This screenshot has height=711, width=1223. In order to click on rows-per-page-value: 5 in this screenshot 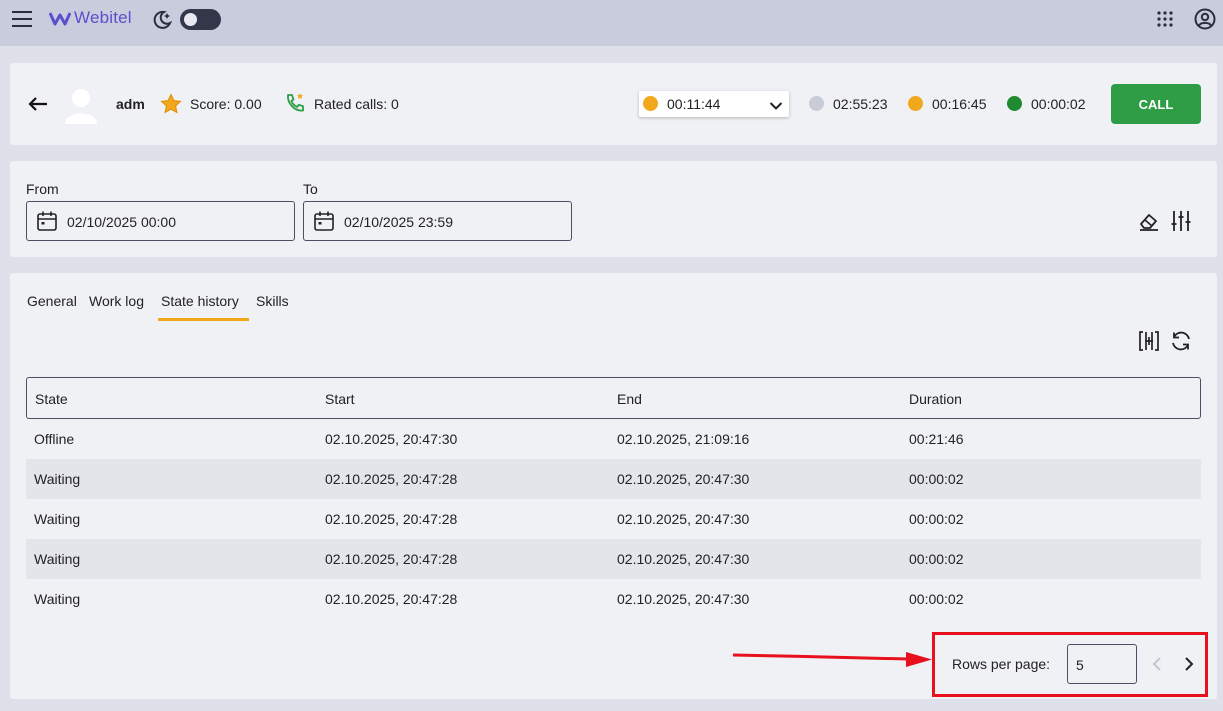, I will do `click(1080, 665)`.